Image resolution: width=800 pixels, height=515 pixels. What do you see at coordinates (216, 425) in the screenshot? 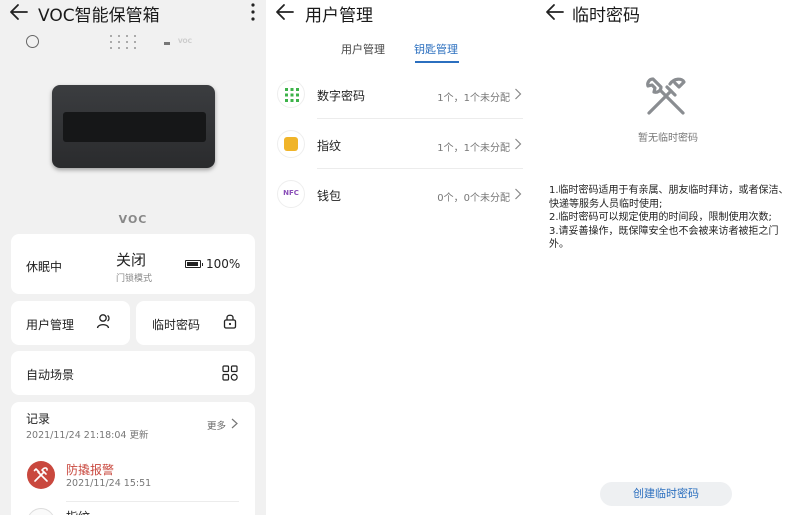
I see `records-more-link: 更多` at bounding box center [216, 425].